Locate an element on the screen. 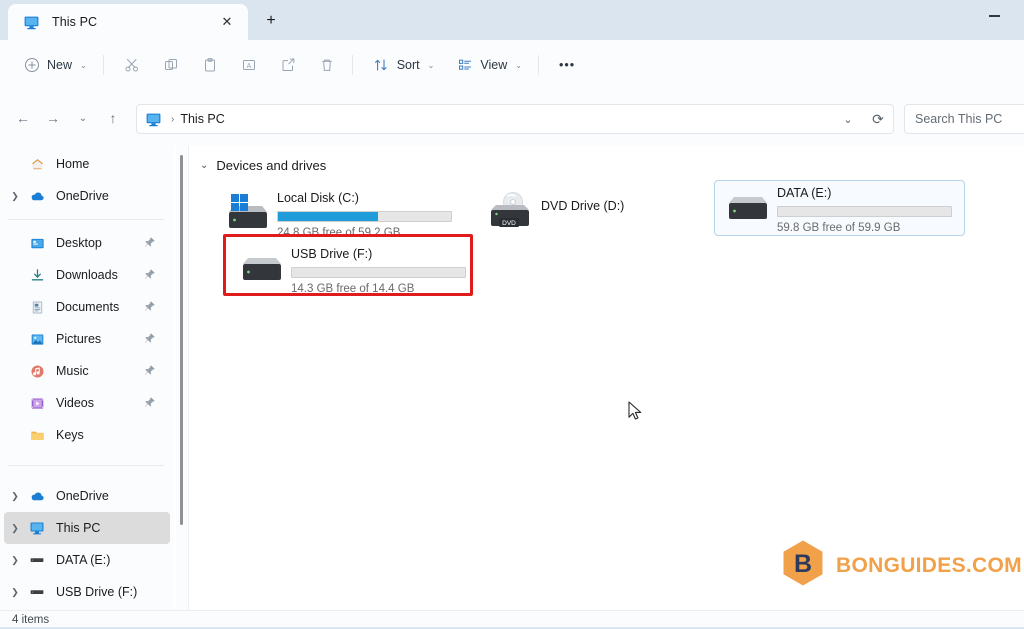  drive-usage-fill is located at coordinates (328, 216).